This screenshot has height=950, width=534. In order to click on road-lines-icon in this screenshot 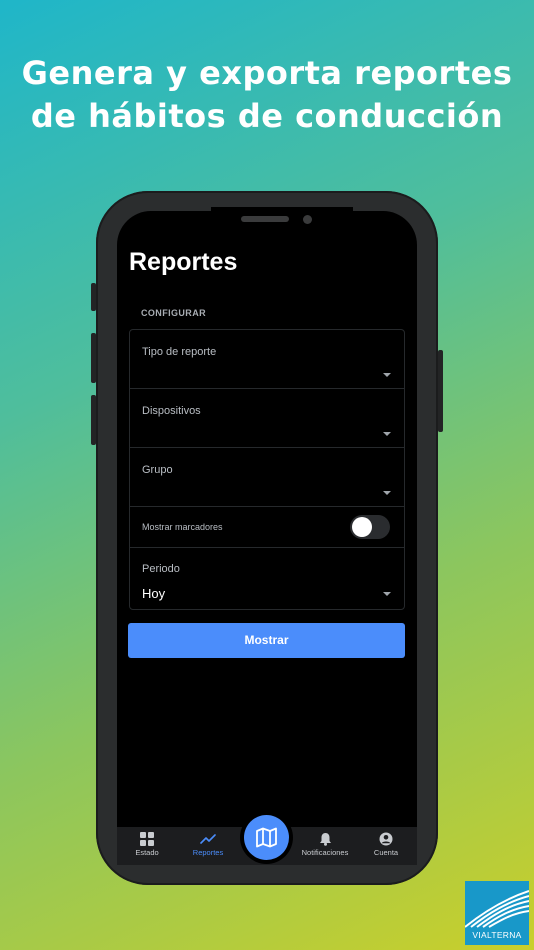, I will do `click(497, 909)`.